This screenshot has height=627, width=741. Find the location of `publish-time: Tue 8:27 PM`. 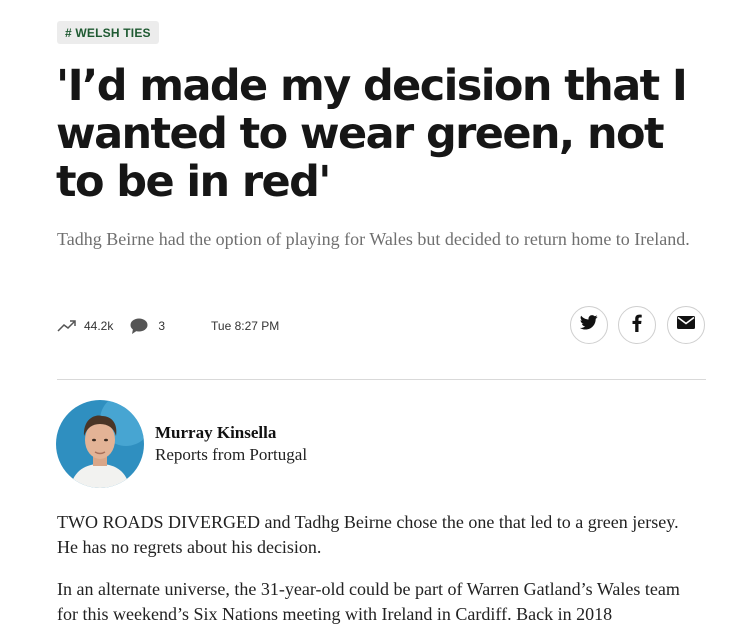

publish-time: Tue 8:27 PM is located at coordinates (245, 326).